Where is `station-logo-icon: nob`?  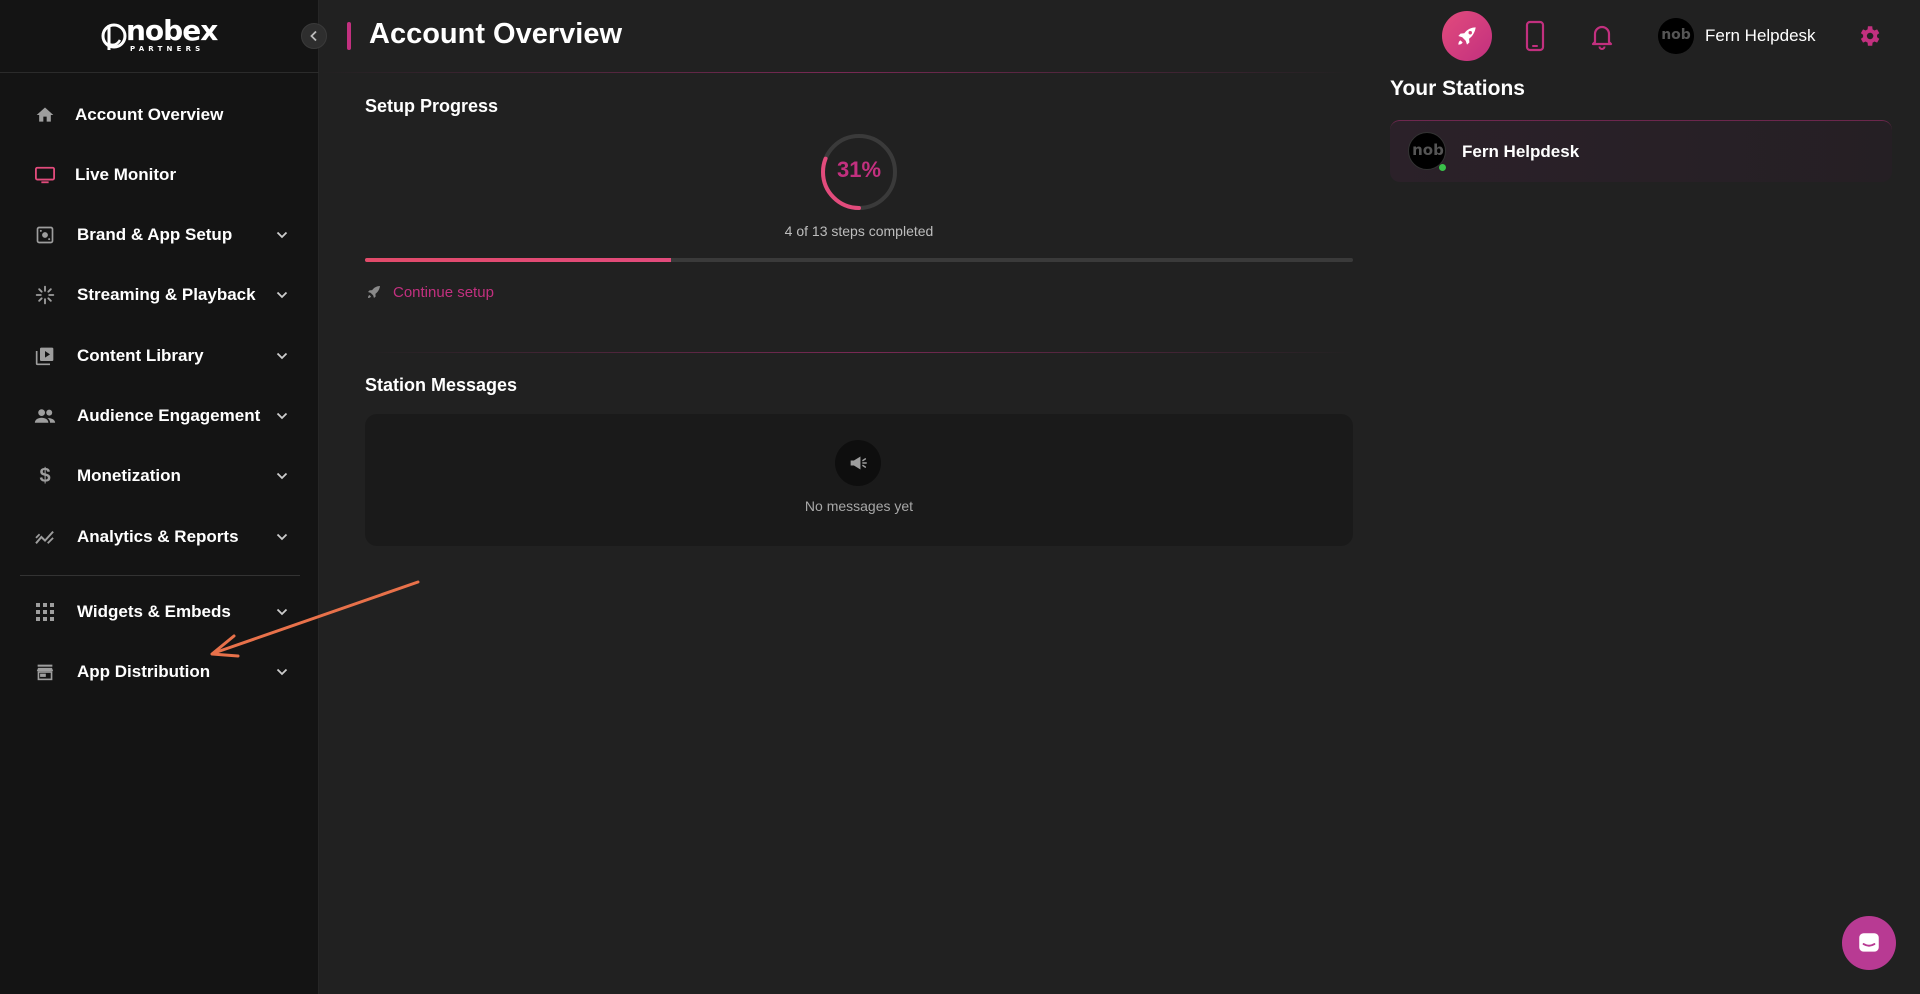 station-logo-icon: nob is located at coordinates (1676, 36).